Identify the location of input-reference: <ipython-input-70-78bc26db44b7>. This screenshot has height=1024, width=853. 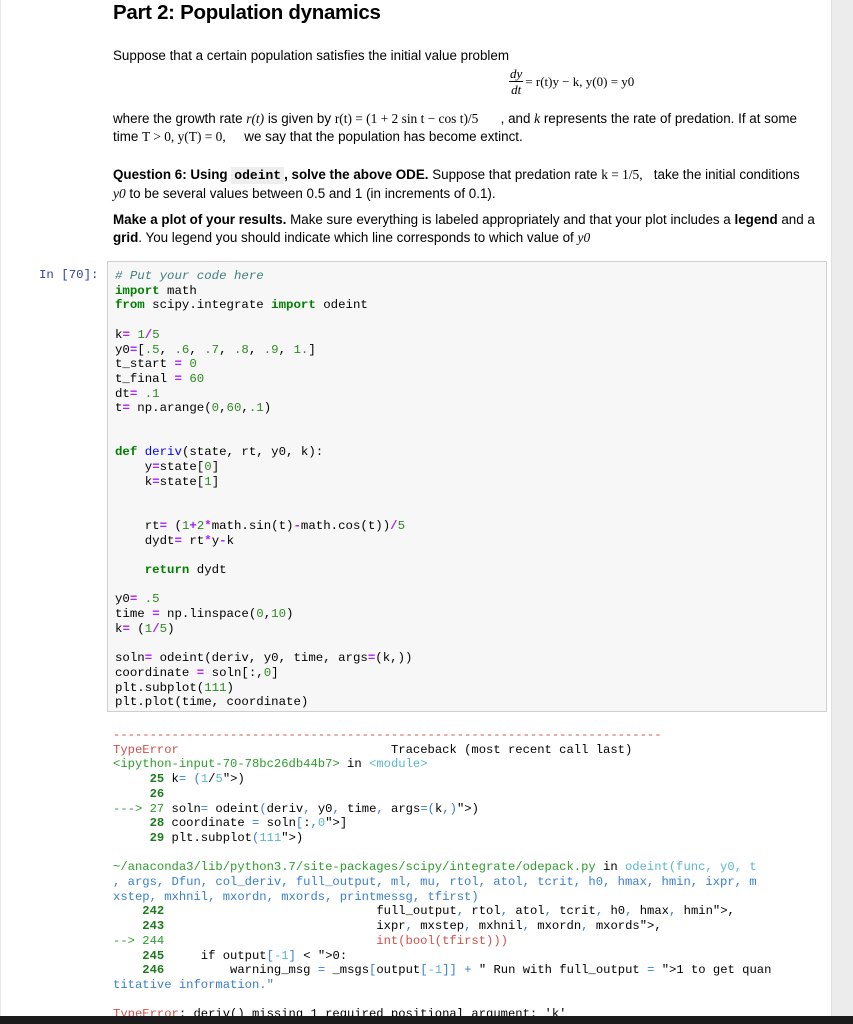
(226, 764).